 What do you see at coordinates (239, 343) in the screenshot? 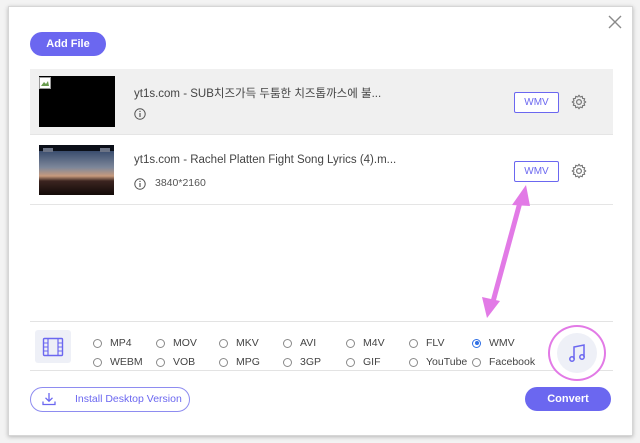
I see `format-option-mkv: MKV` at bounding box center [239, 343].